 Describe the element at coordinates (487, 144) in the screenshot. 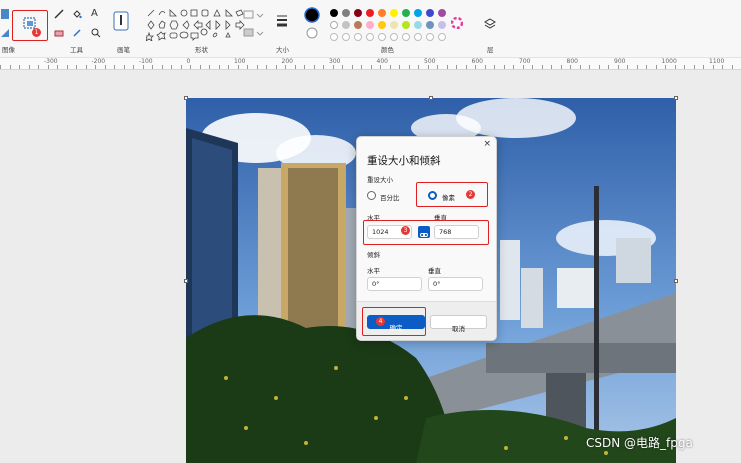

I see `close-icon: ×` at that location.